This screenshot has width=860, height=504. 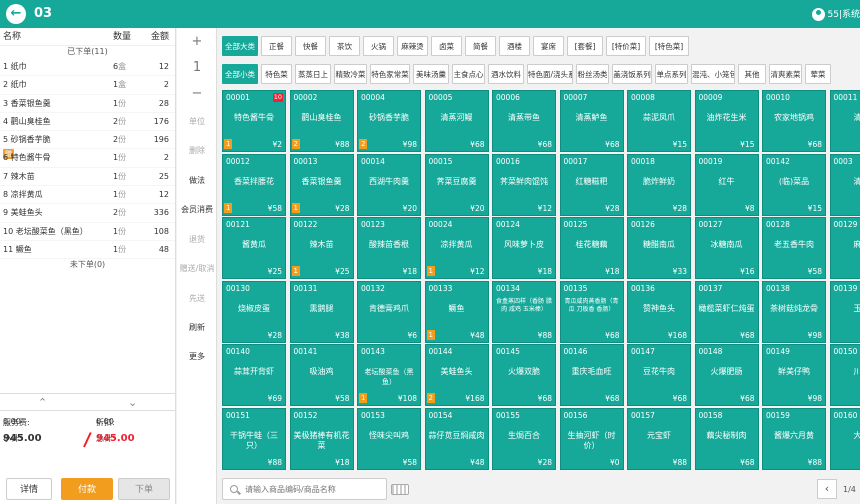 What do you see at coordinates (524, 438) in the screenshot?
I see `dish-tile: 00155 生焗百合 ¥28` at bounding box center [524, 438].